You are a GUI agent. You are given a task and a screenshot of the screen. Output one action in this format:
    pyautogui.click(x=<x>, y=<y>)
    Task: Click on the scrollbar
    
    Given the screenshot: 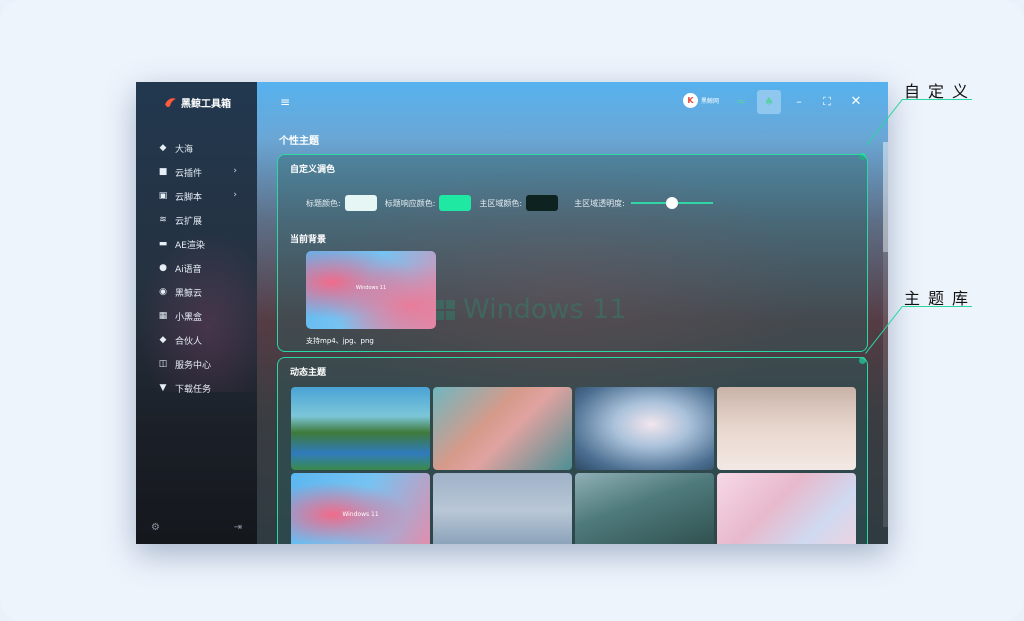 What is the action you would take?
    pyautogui.click(x=885, y=334)
    